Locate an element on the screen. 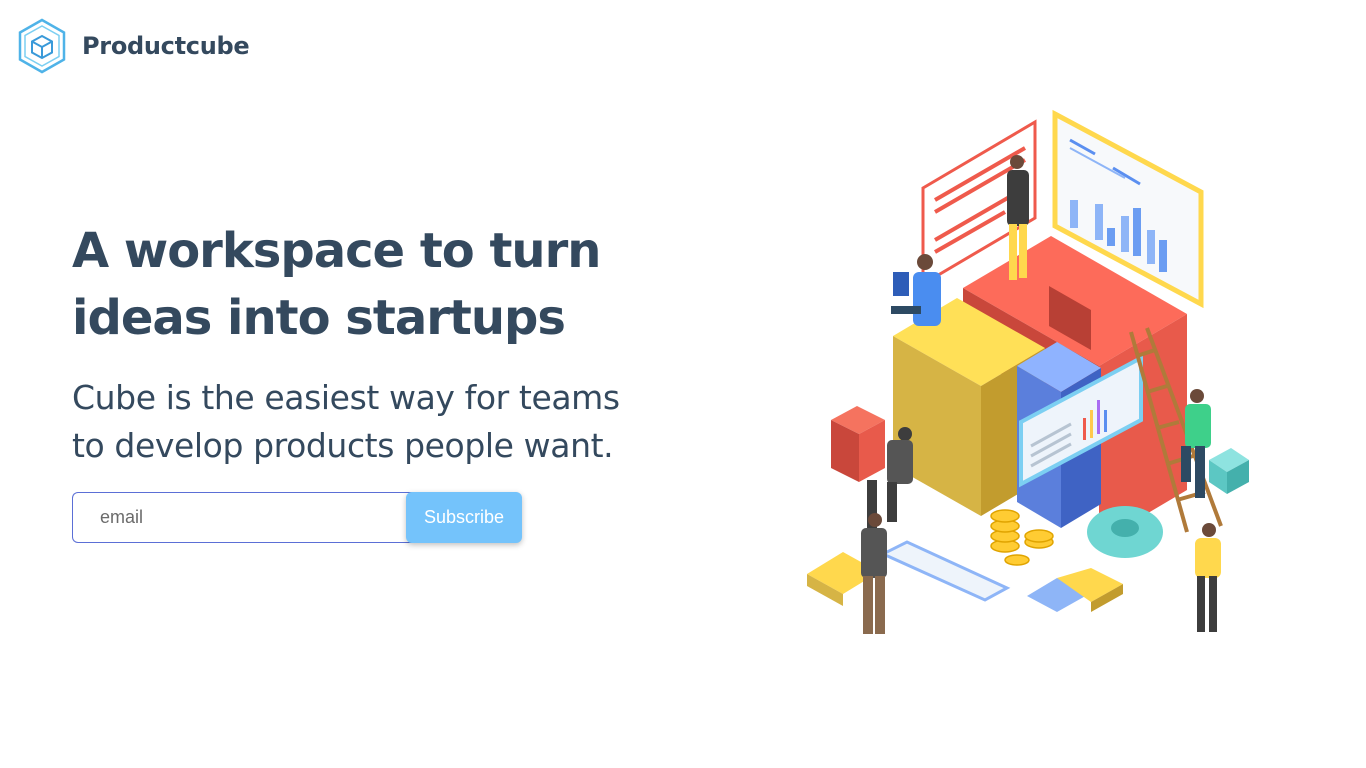 The width and height of the screenshot is (1366, 768). subhead-line-2: to develop products people want. is located at coordinates (343, 445).